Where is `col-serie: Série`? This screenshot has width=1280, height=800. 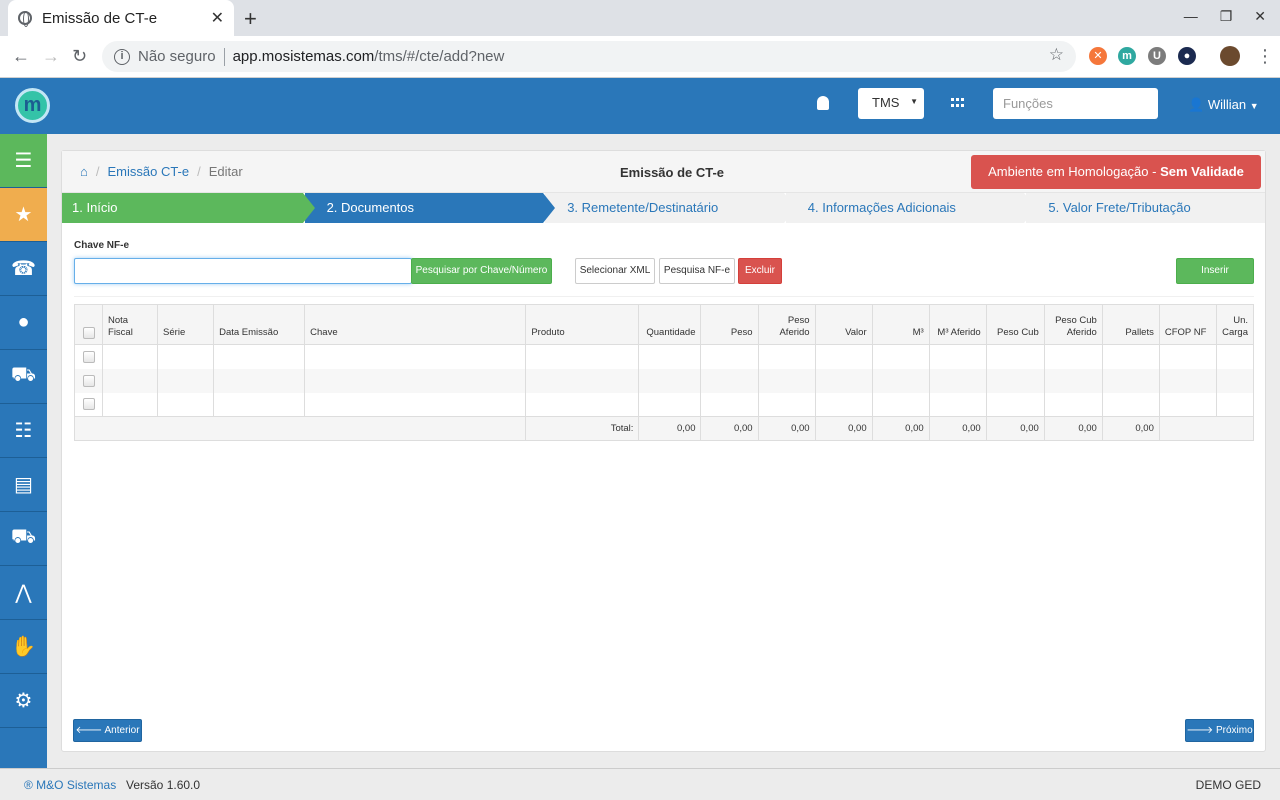
col-serie: Série is located at coordinates (186, 324).